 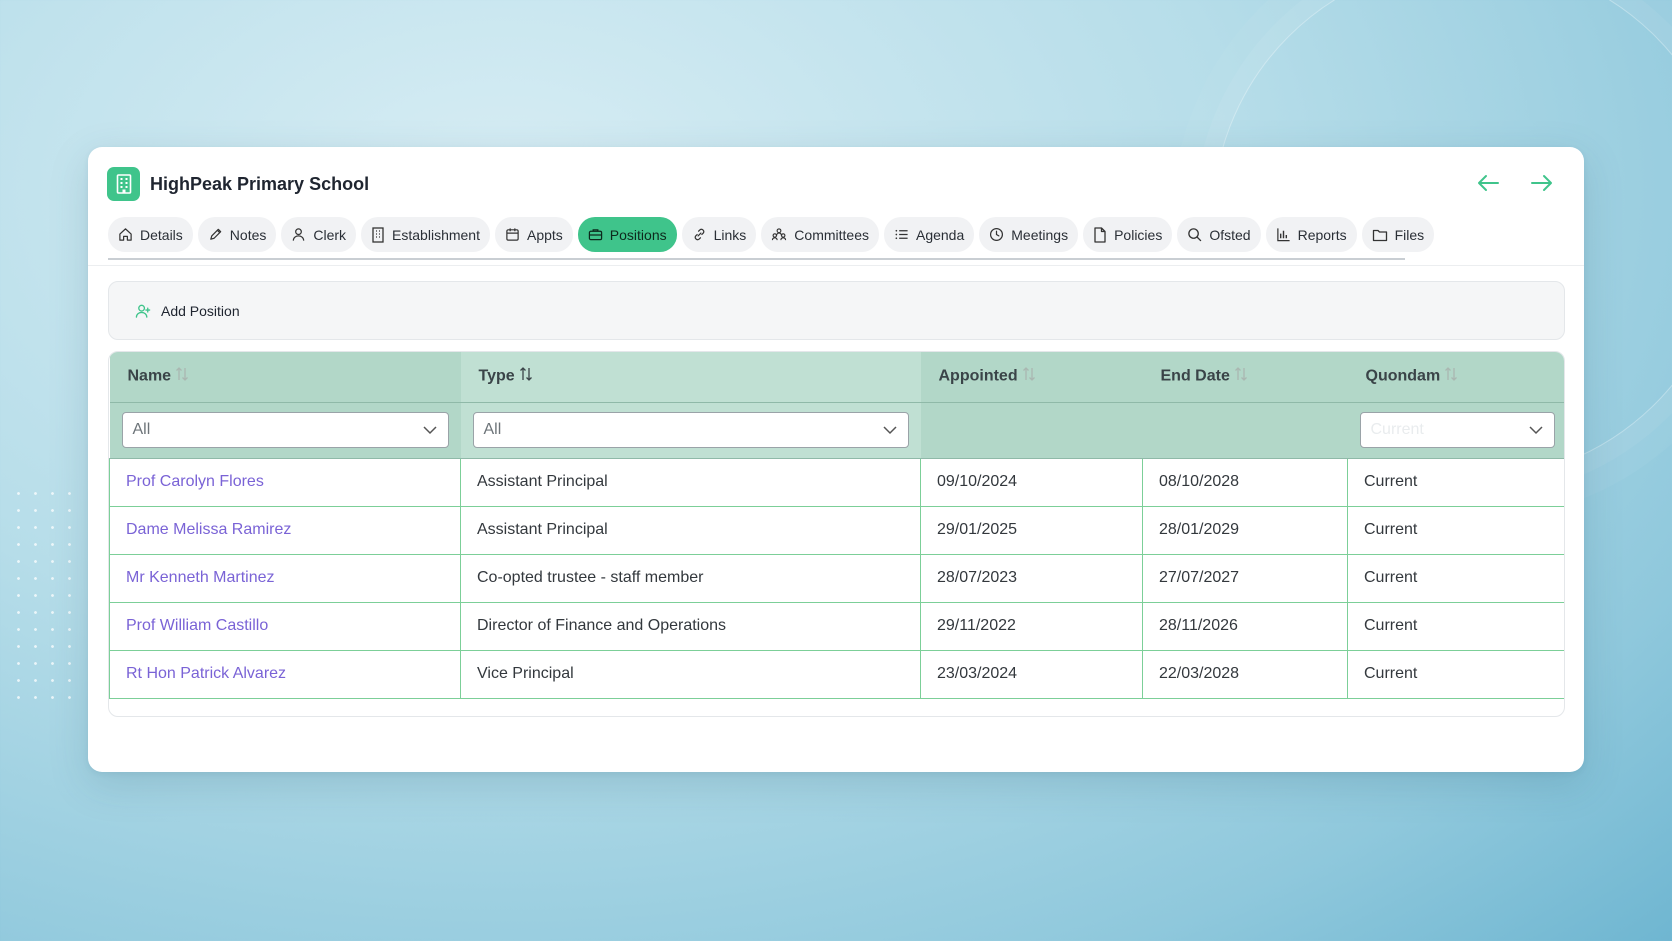 I want to click on link-icon, so click(x=699, y=234).